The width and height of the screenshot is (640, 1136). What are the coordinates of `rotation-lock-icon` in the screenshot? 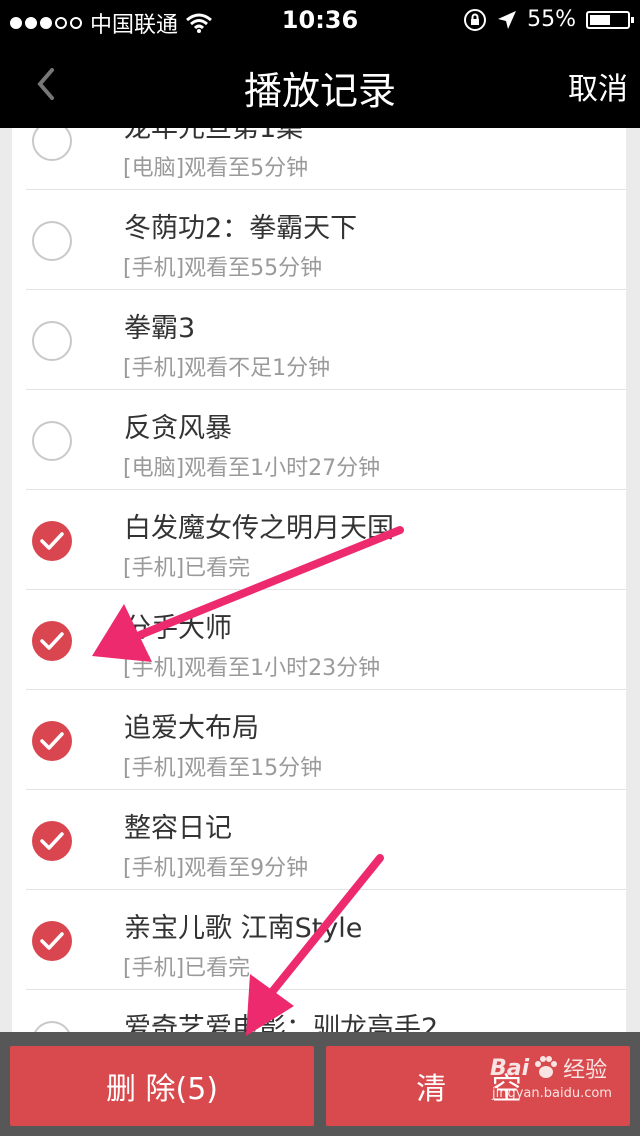 It's located at (475, 19).